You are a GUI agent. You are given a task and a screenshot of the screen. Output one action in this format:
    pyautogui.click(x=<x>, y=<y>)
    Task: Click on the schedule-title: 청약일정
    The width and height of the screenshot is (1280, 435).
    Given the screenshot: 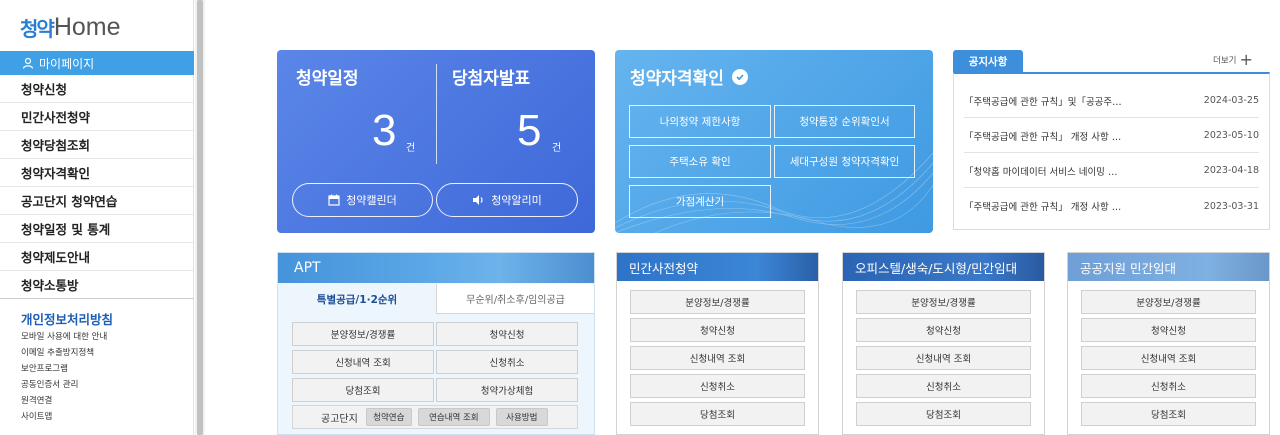 What is the action you would take?
    pyautogui.click(x=327, y=76)
    